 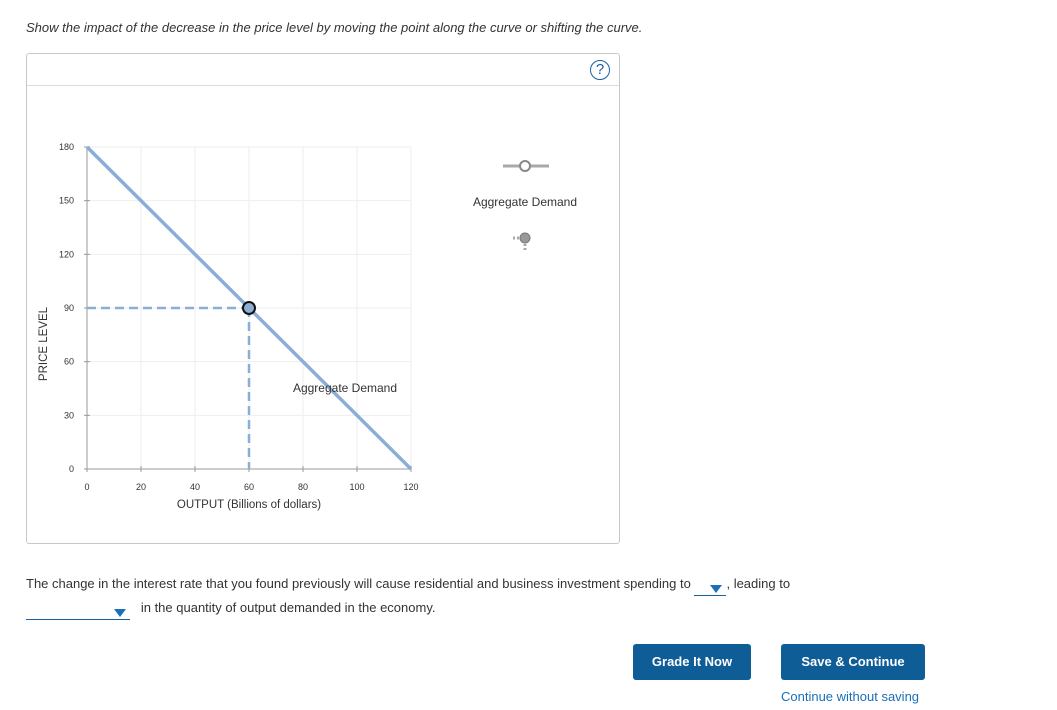 I want to click on continue-without-saving-link: Continue without saving, so click(x=850, y=696).